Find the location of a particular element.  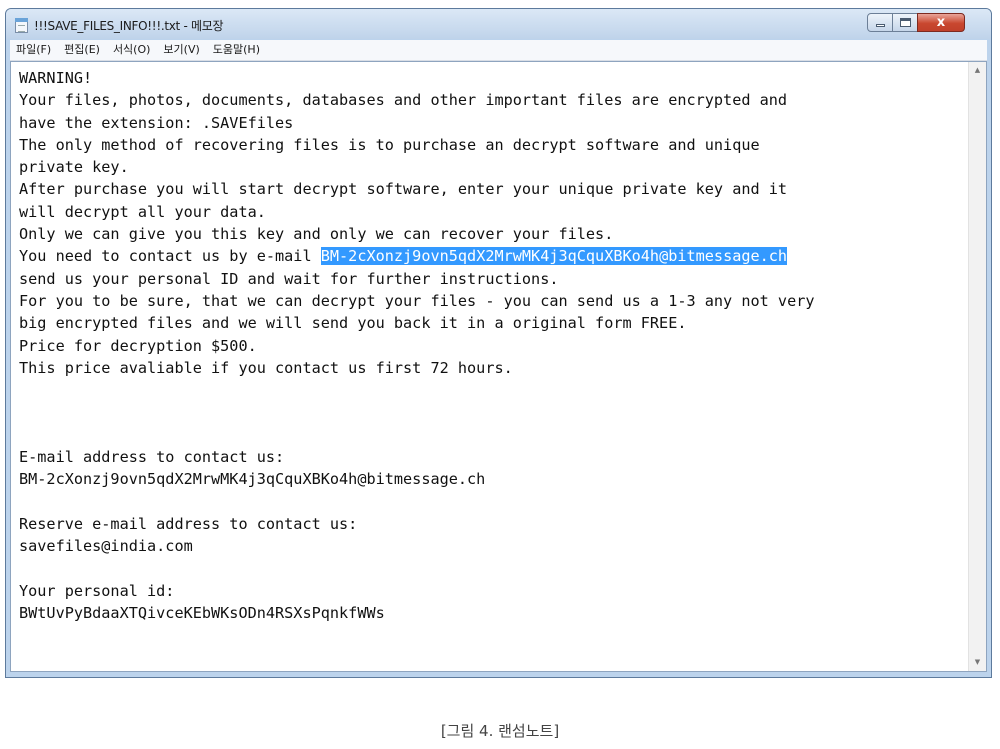

menu-format: 서식(O) is located at coordinates (132, 50).